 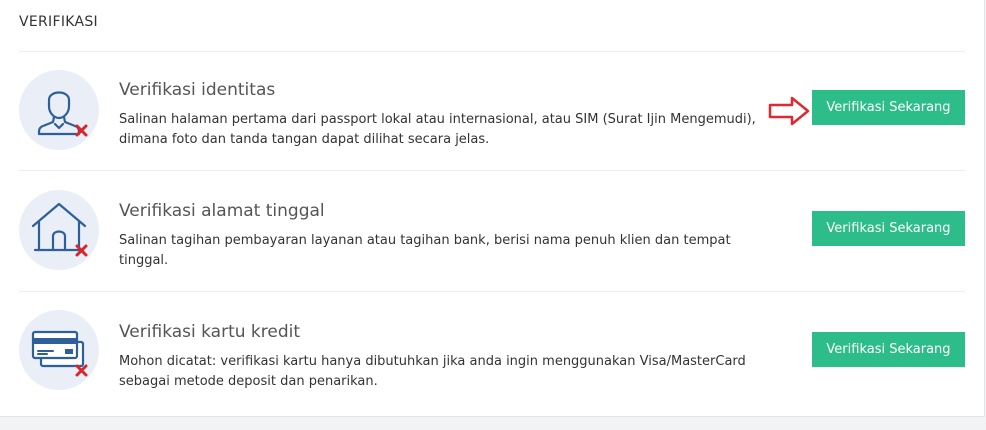 What do you see at coordinates (58, 22) in the screenshot?
I see `section-title: VERIFIKASI` at bounding box center [58, 22].